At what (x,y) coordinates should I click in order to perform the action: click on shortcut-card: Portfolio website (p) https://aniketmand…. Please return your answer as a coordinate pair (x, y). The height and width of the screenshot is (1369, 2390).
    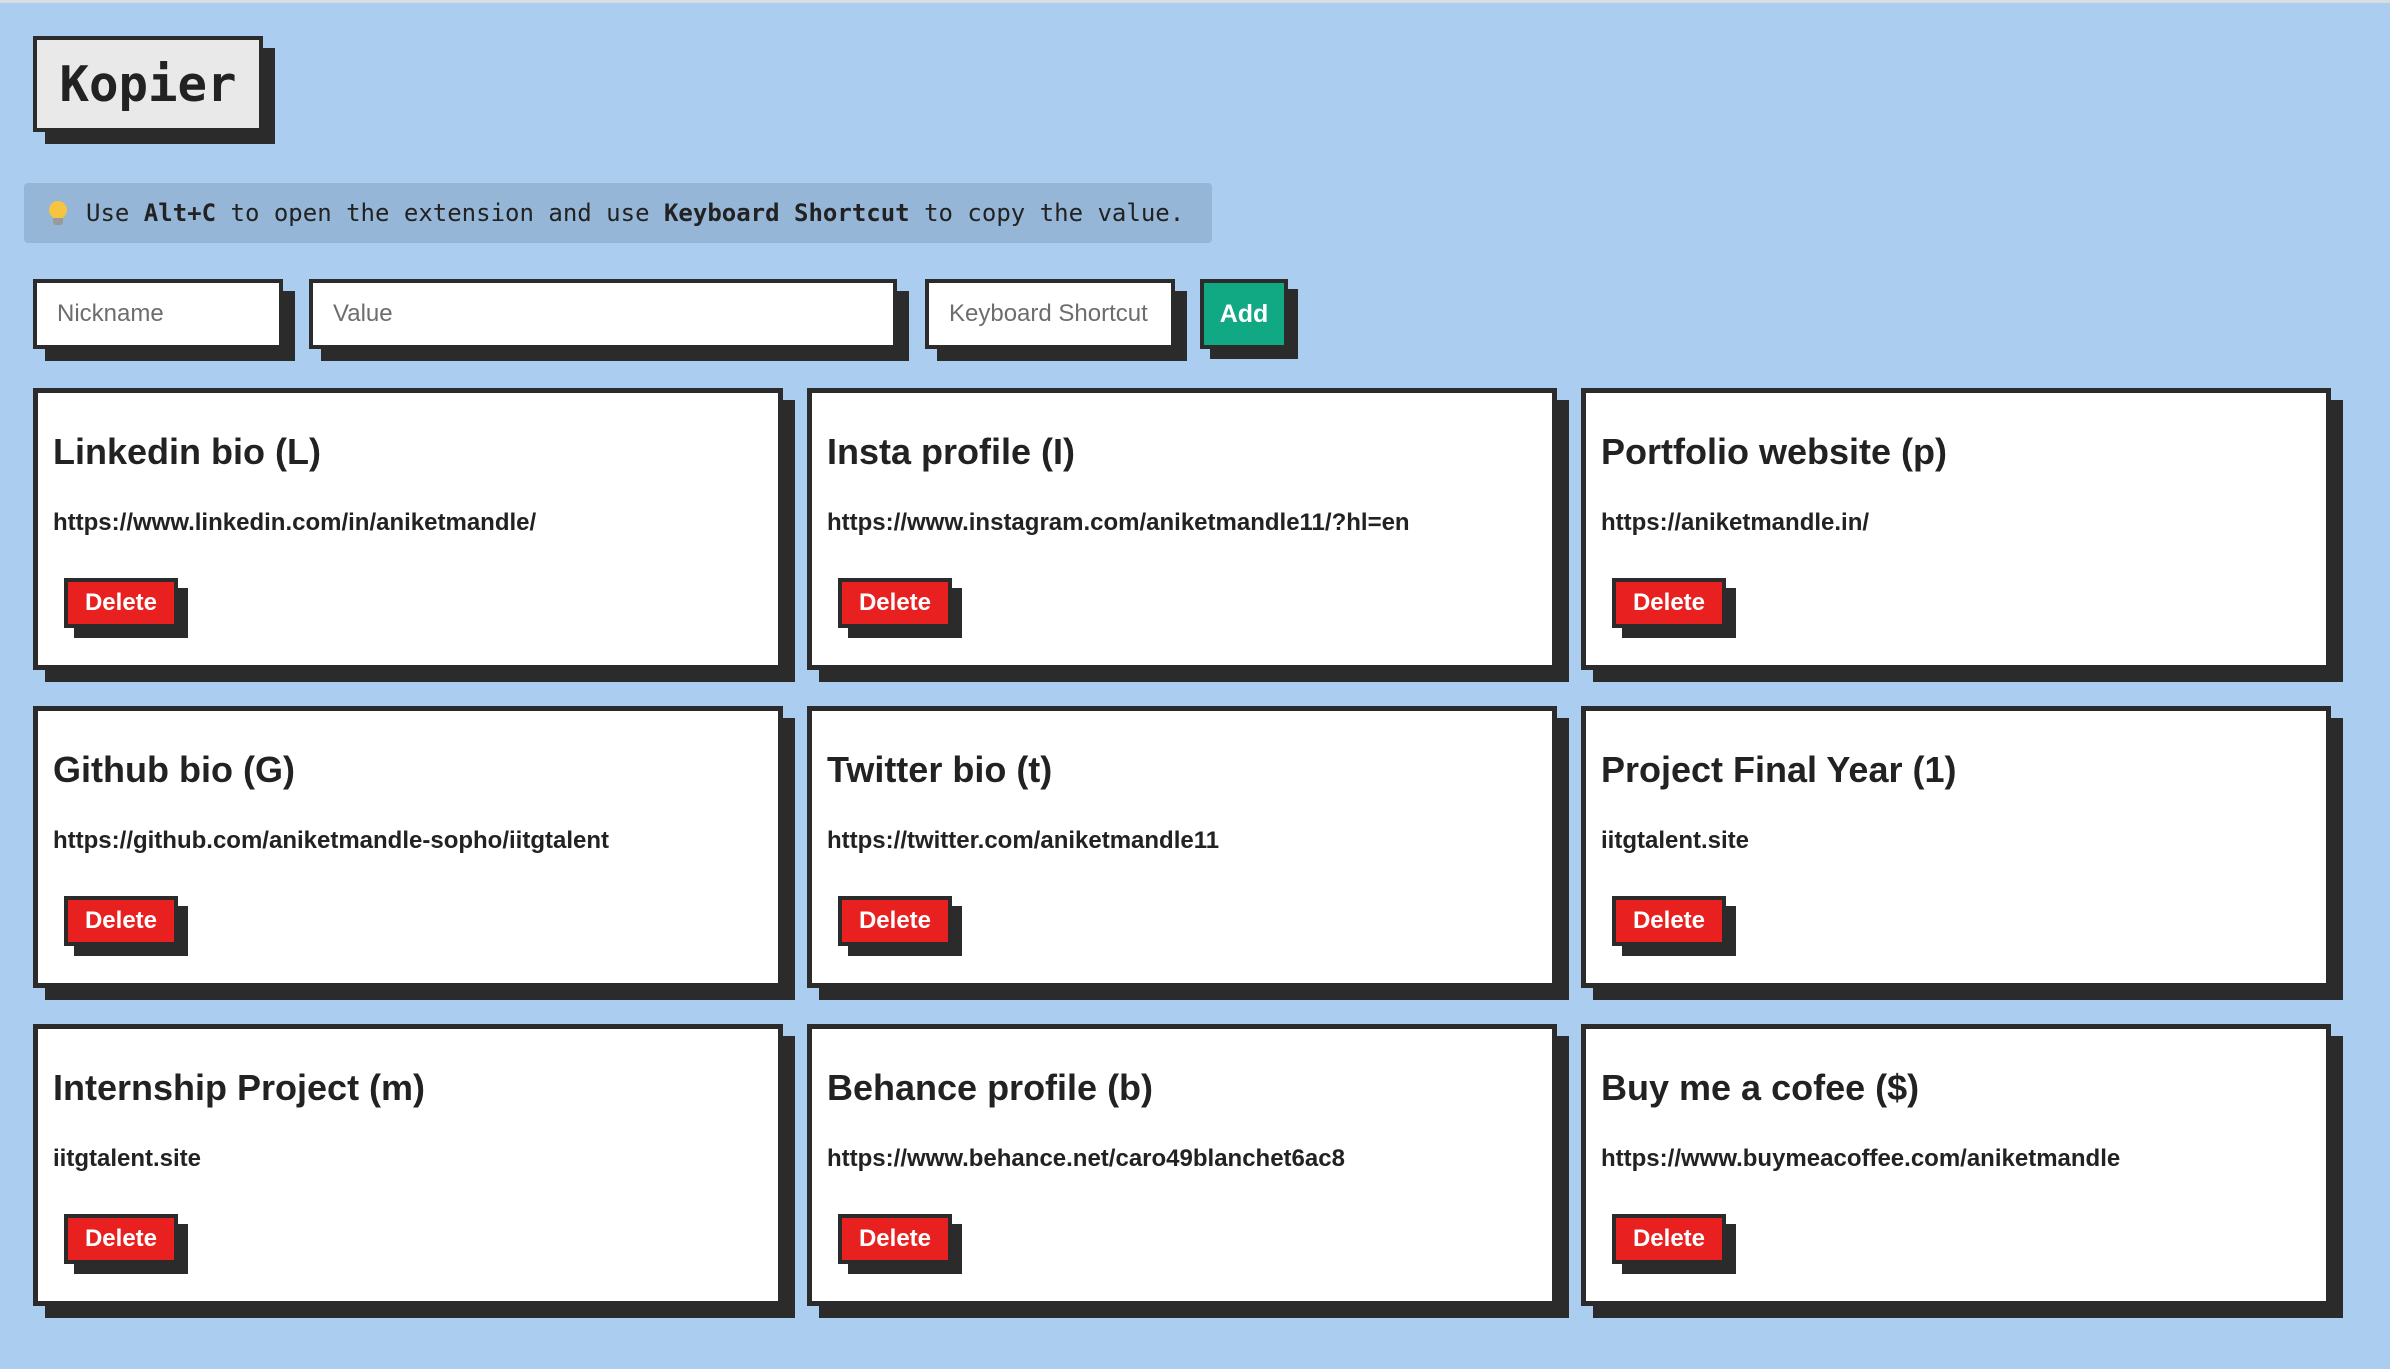
    Looking at the image, I should click on (1956, 529).